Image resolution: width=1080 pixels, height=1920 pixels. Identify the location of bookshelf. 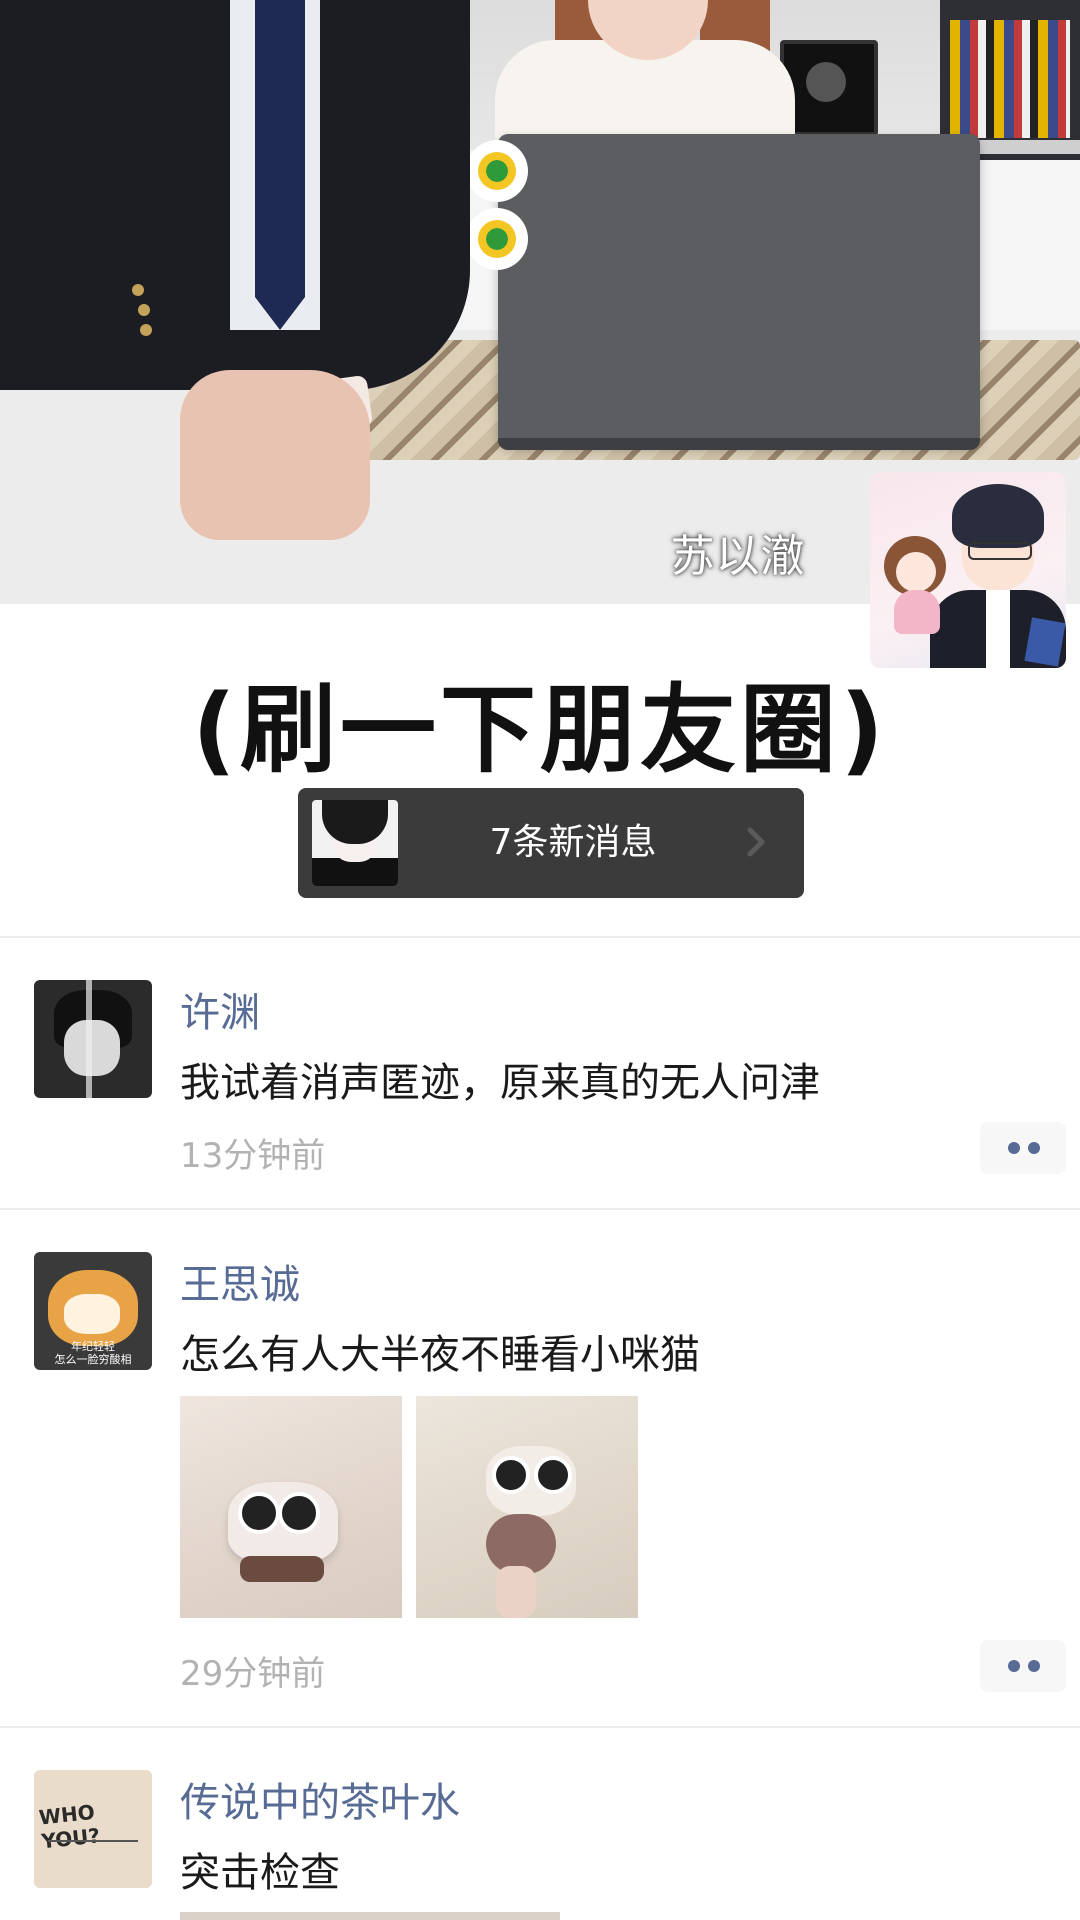
(1010, 79).